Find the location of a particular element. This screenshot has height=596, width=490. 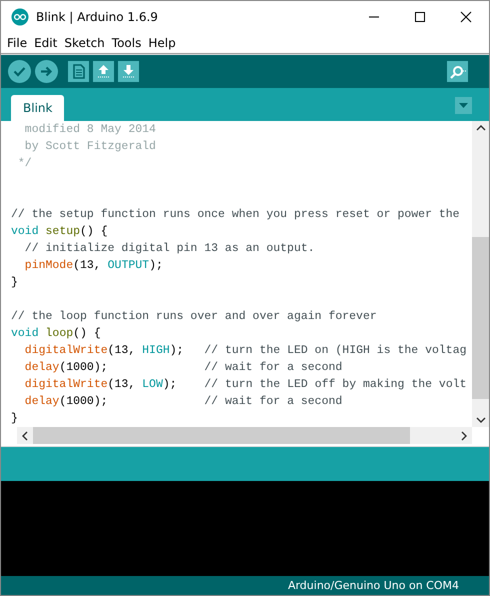

sketch-tab: Blink is located at coordinates (37, 108).